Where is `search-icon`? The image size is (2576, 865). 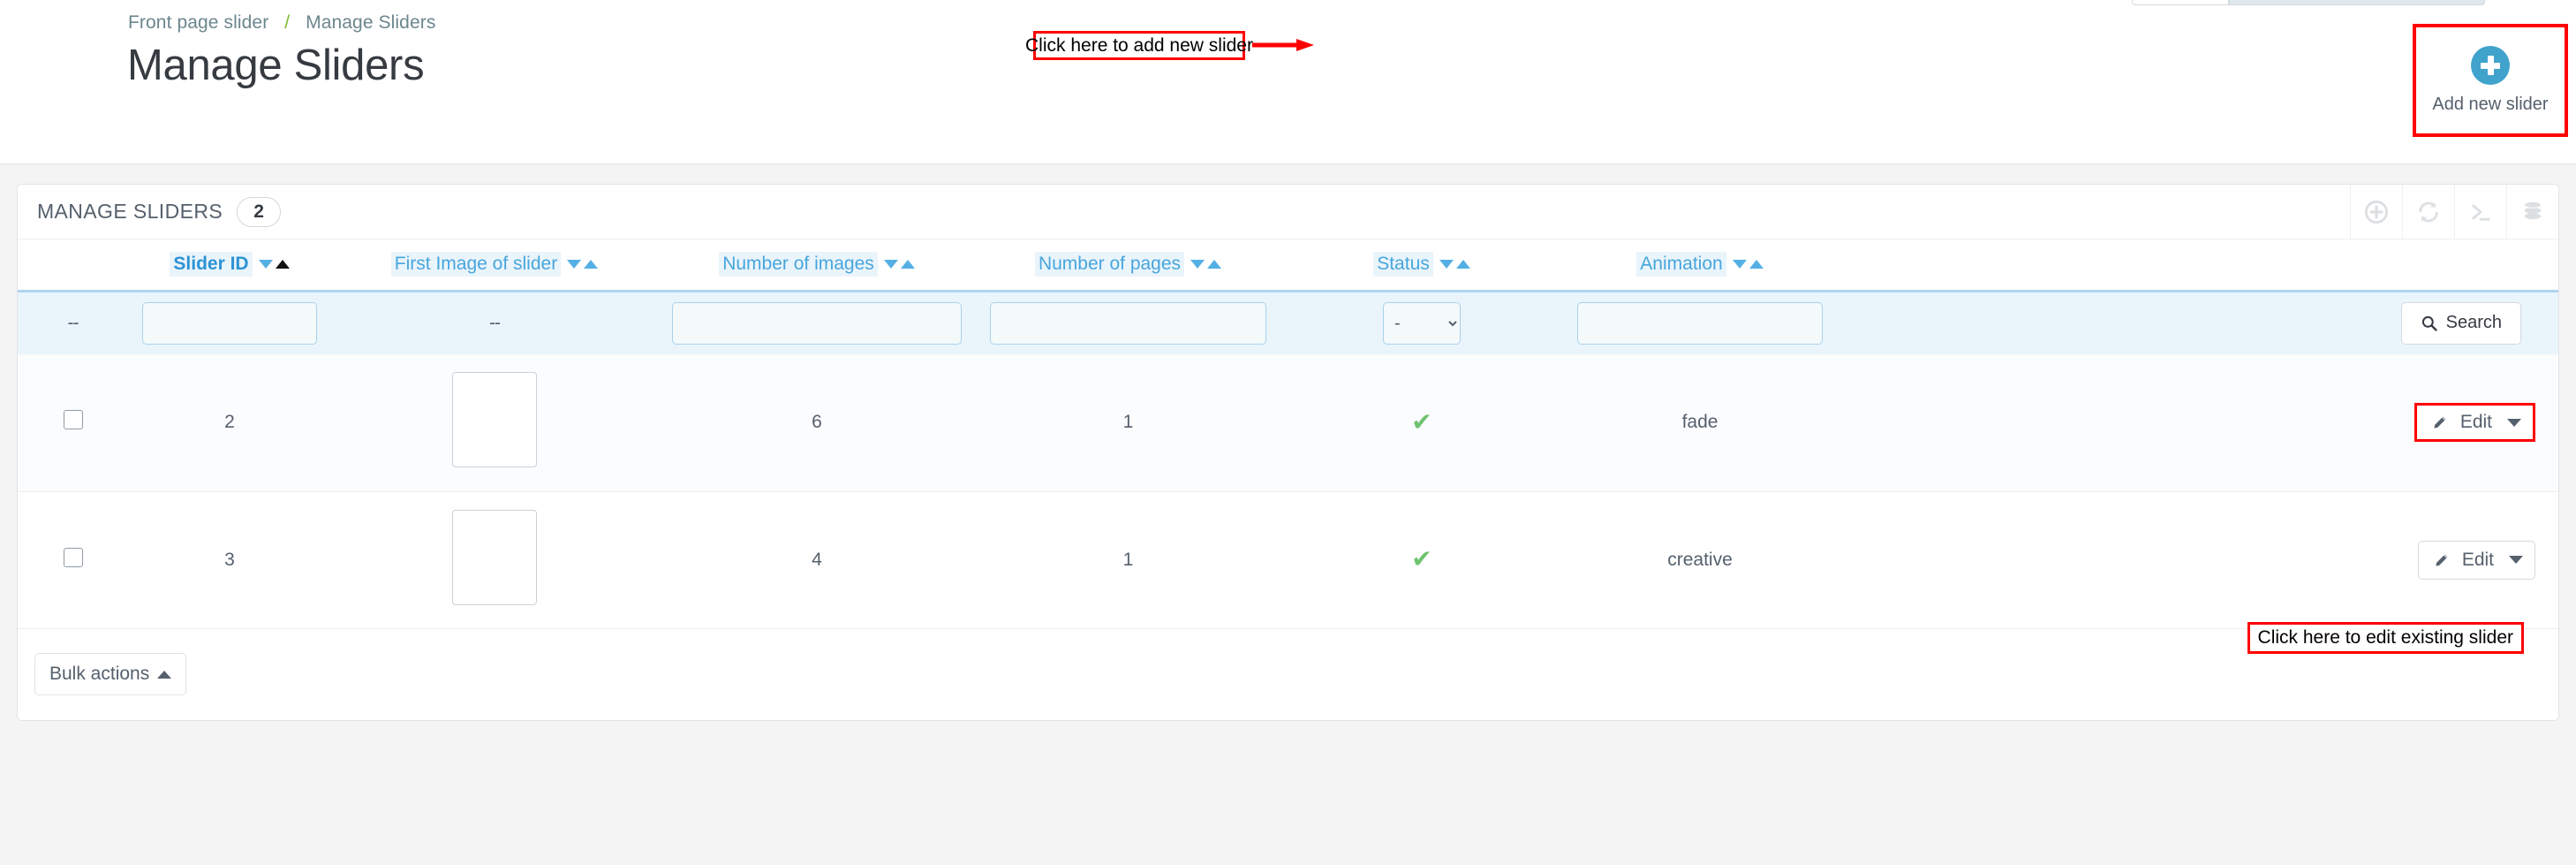
search-icon is located at coordinates (2429, 323).